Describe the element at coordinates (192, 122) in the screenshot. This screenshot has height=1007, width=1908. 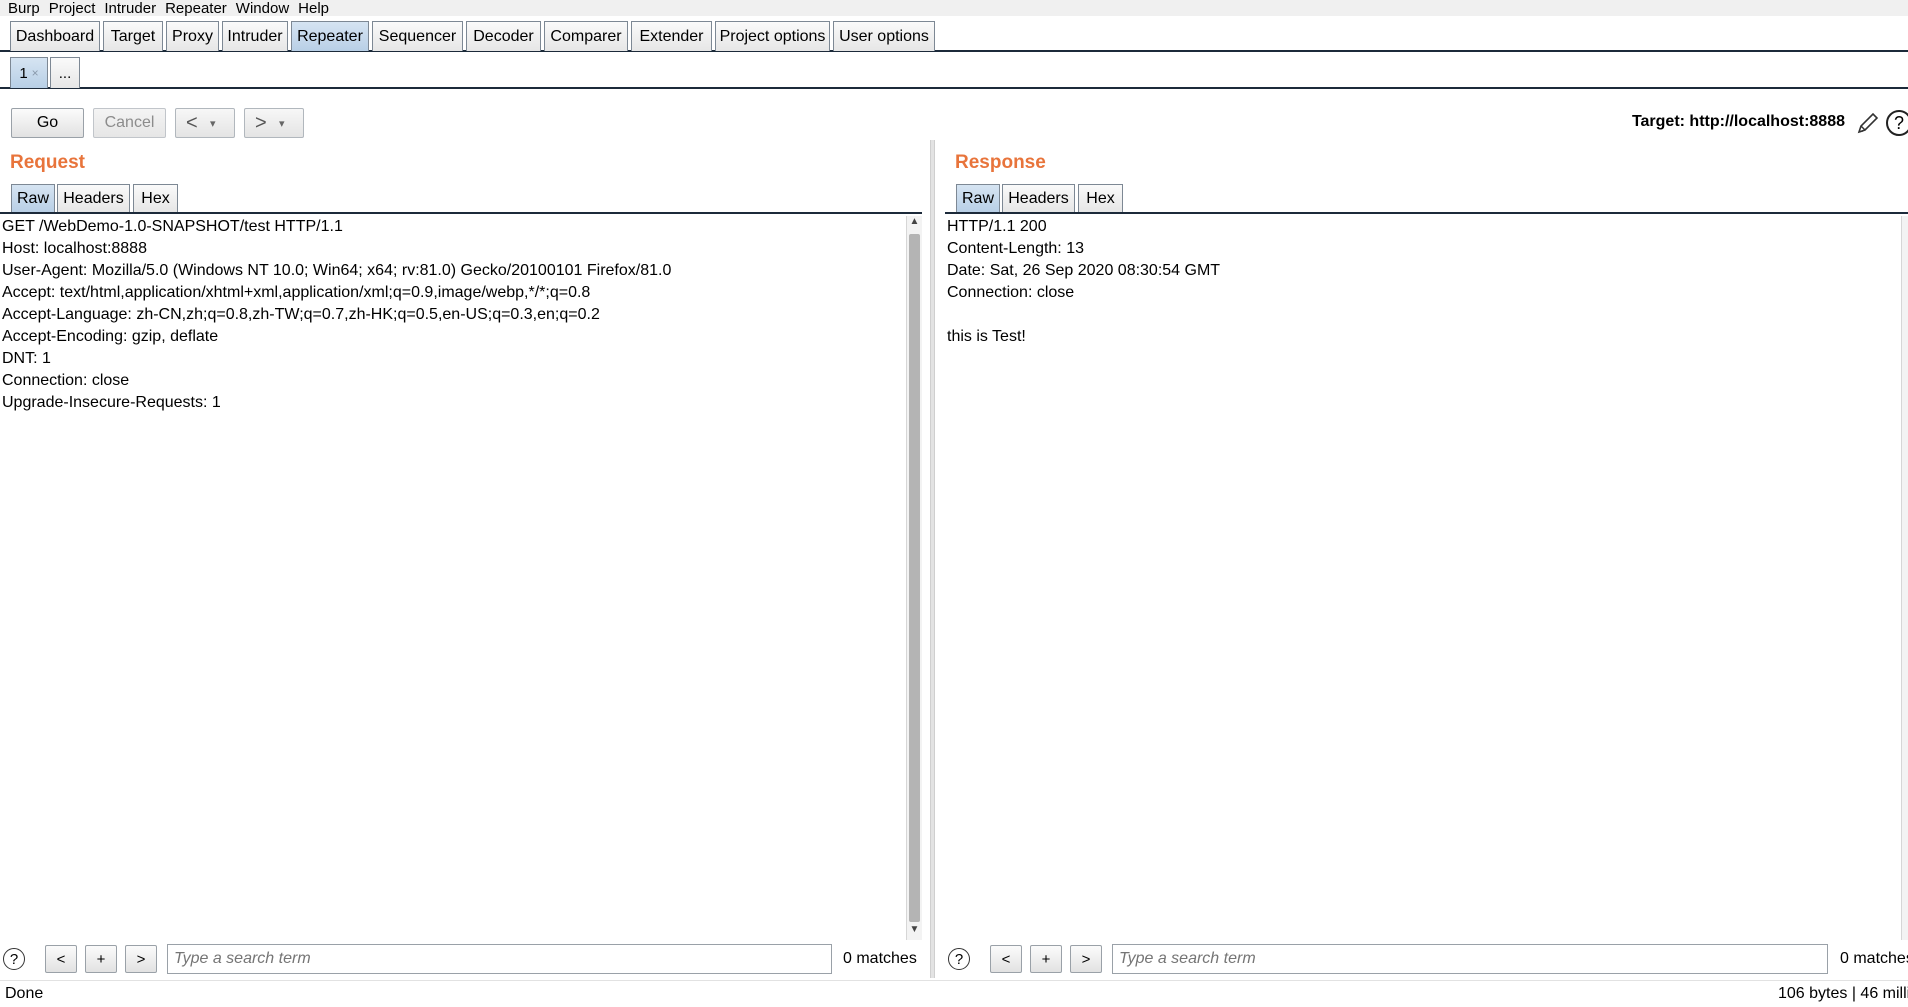
I see `chevron-left-icon: <` at that location.